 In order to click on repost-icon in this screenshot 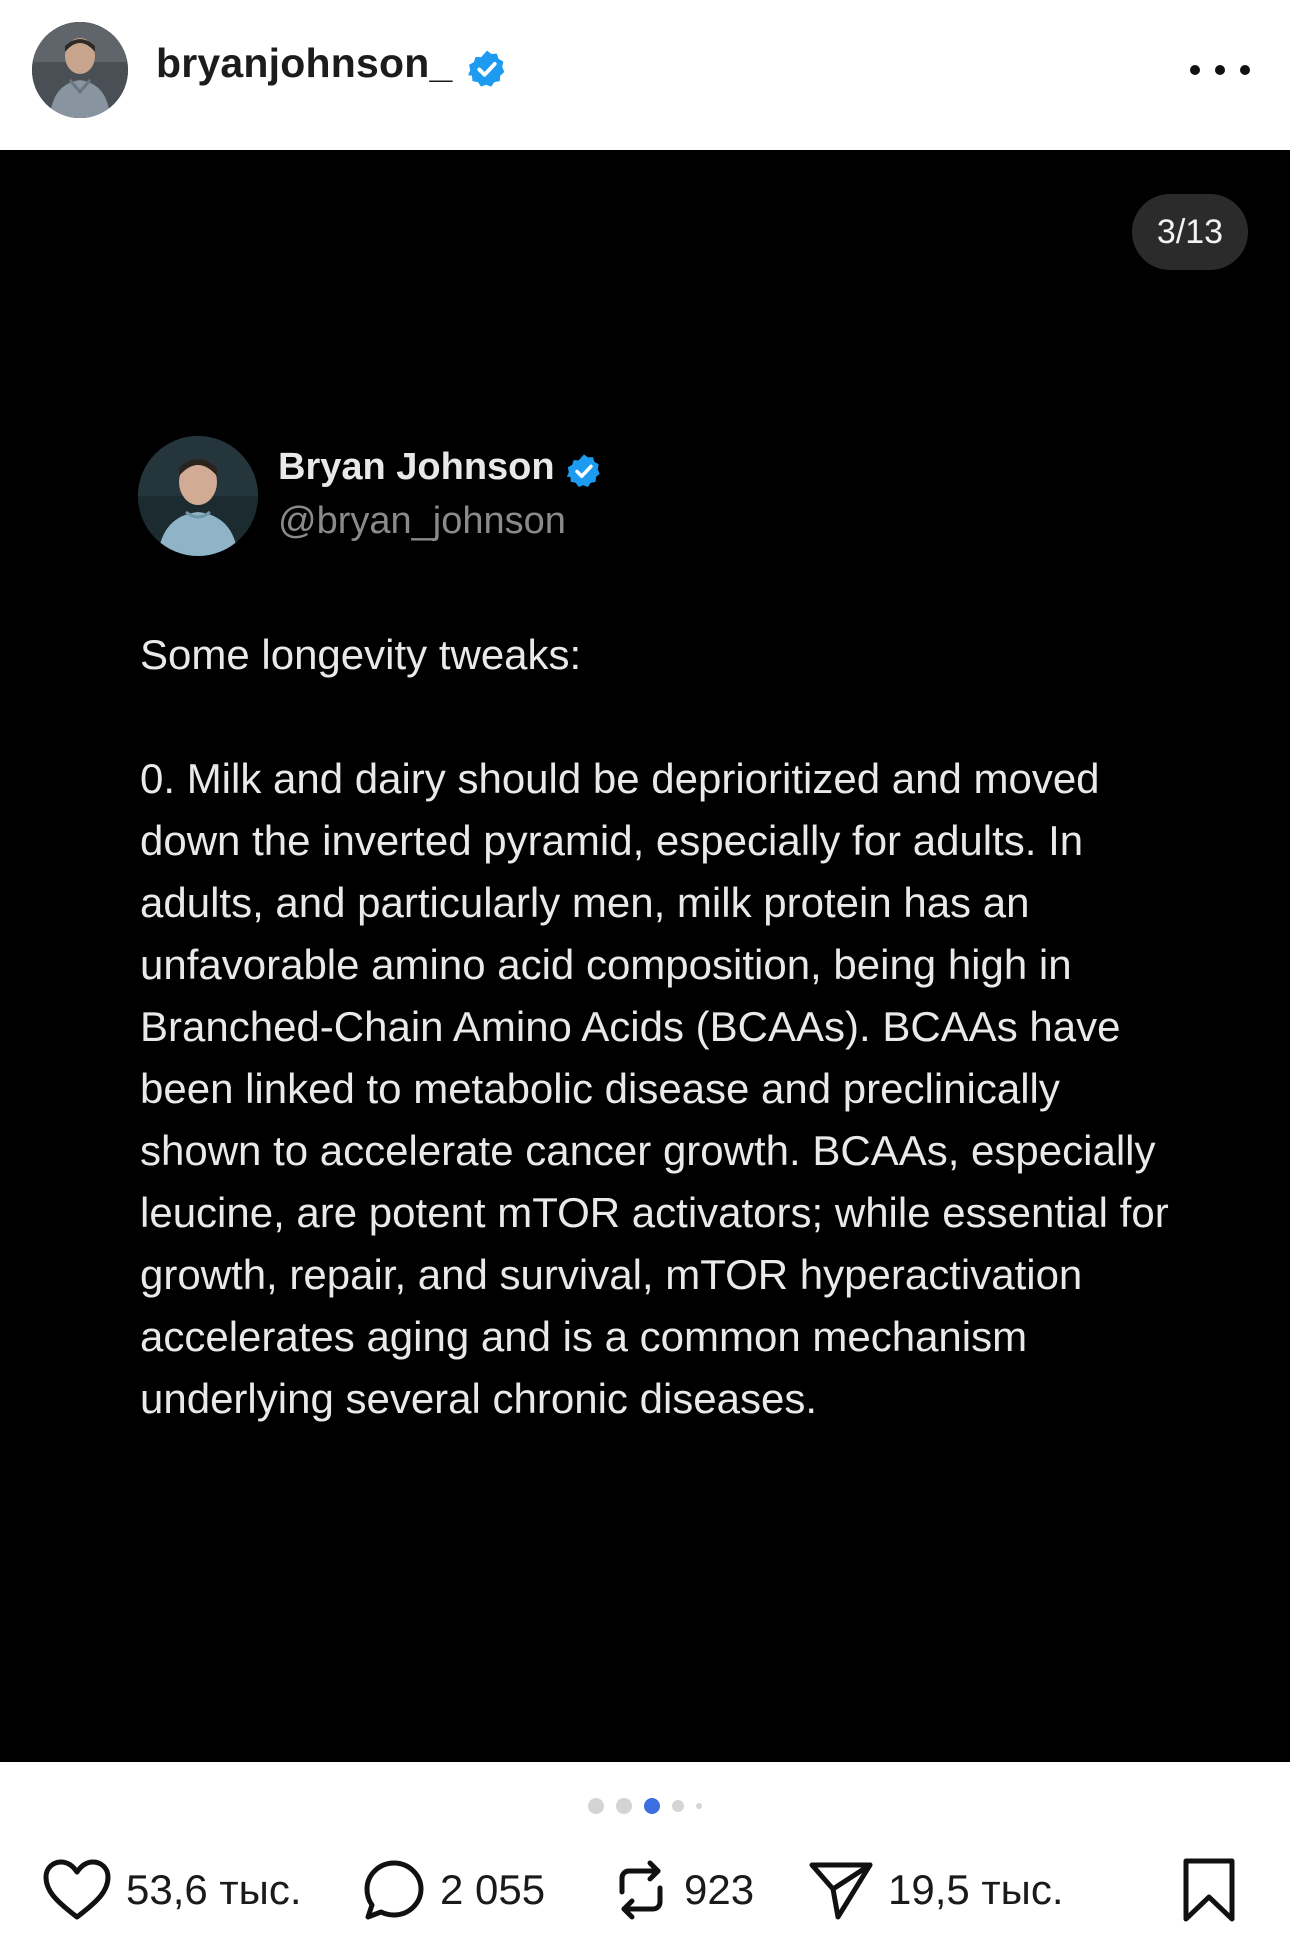, I will do `click(641, 1890)`.